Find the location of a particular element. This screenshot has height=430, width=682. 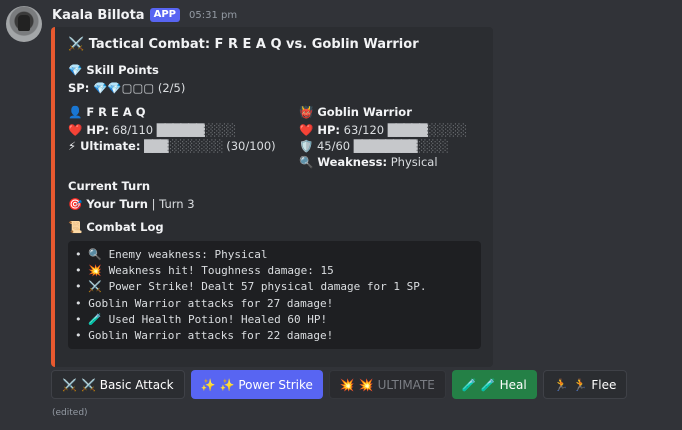

log-line: • 💥 Weakness hit! Toughness damage: 15 is located at coordinates (204, 271).